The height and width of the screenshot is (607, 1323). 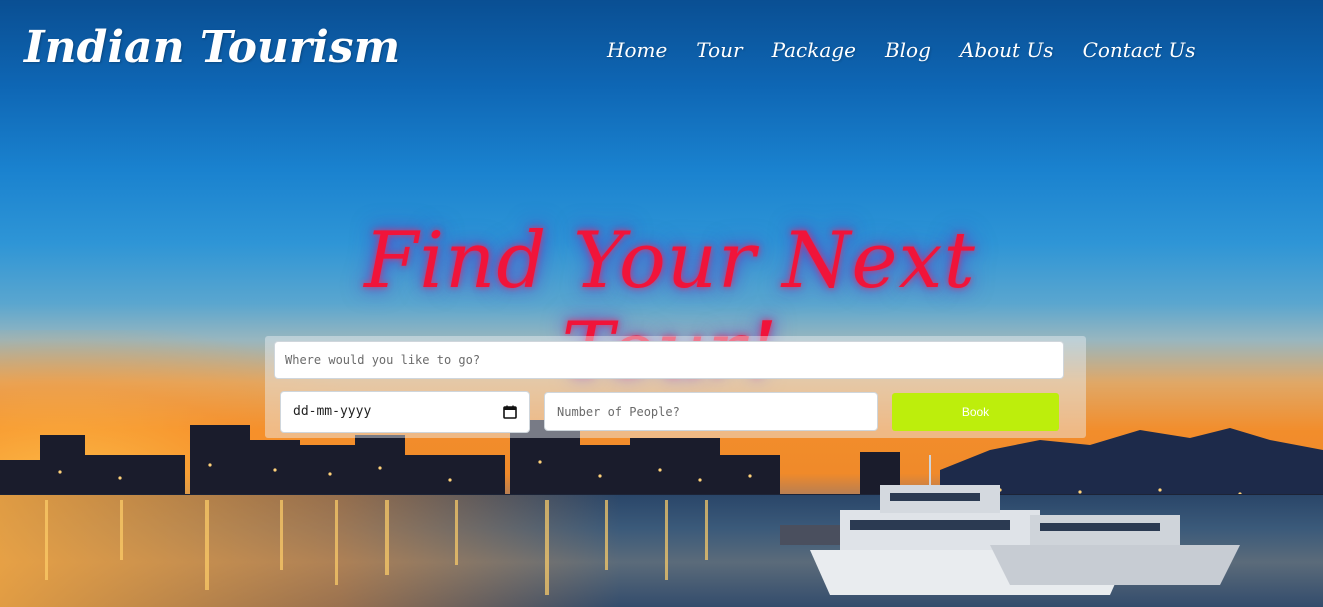 I want to click on nav-link-blog: Blog, so click(x=908, y=50).